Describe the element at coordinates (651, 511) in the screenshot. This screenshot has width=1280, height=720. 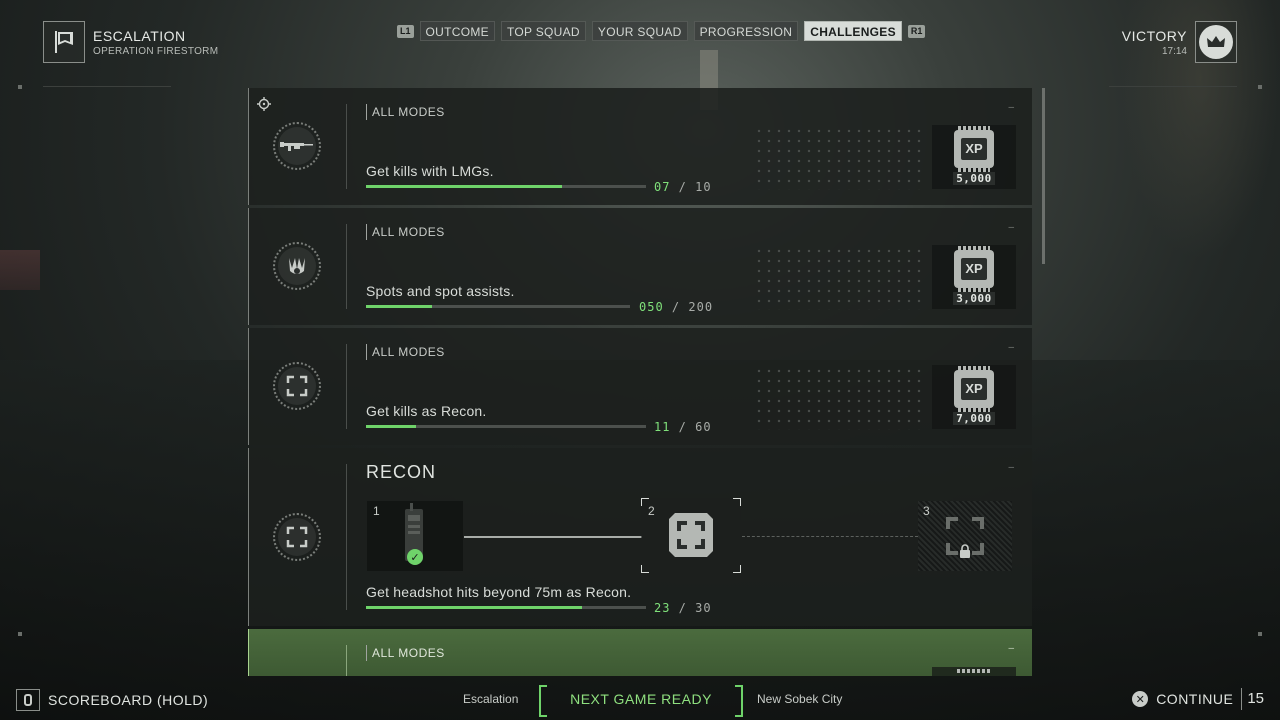
I see `tier-number: 2` at that location.